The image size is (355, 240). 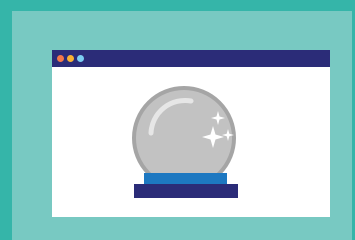 I want to click on maximize-dot-icon, so click(x=80, y=58).